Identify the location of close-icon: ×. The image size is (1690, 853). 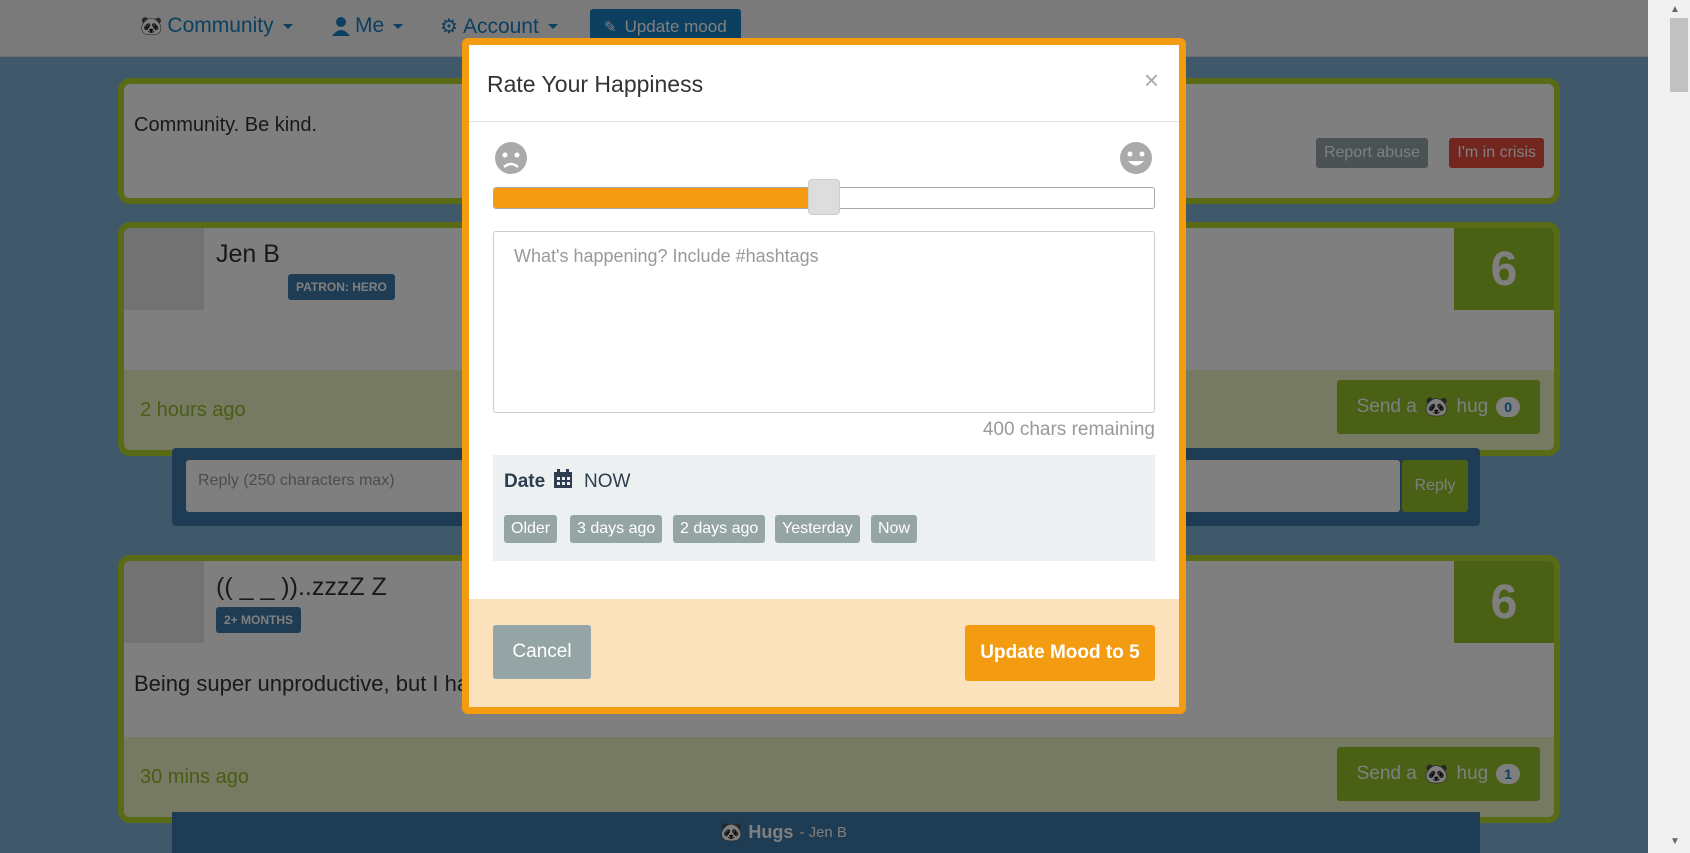
(1151, 80).